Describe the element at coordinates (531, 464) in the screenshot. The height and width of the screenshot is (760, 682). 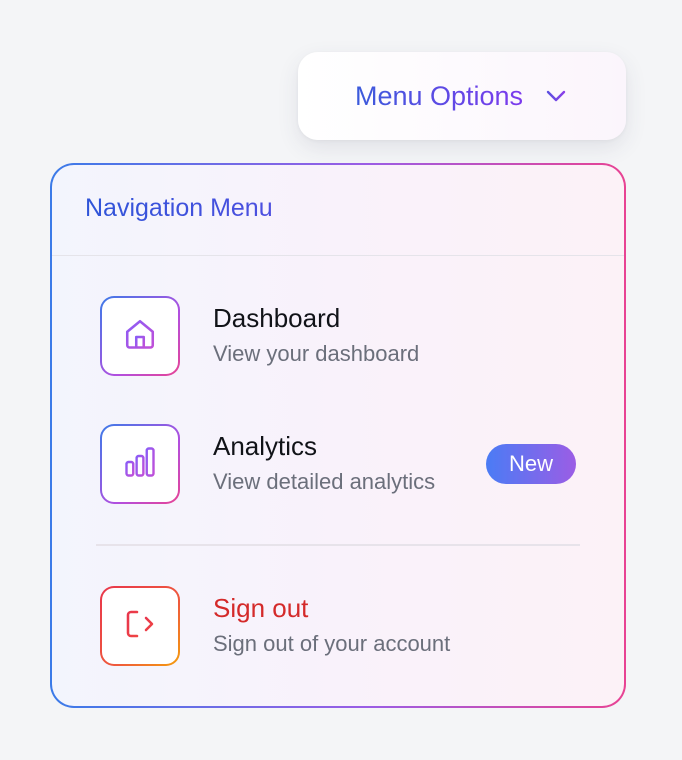
I see `new-badge: New` at that location.